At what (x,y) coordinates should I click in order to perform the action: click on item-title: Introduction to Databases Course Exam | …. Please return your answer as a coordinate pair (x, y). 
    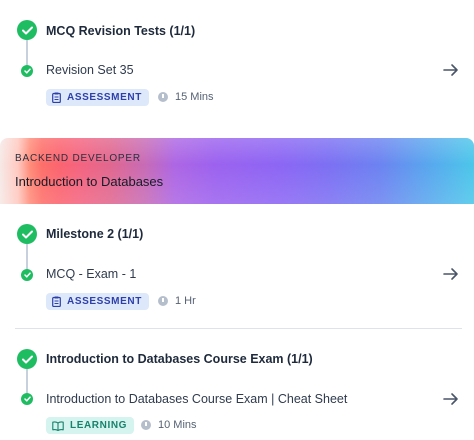
    Looking at the image, I should click on (197, 399).